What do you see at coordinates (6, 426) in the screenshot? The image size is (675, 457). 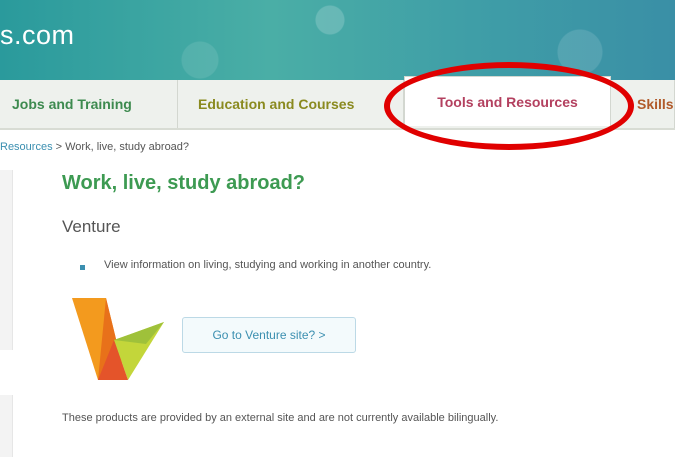 I see `left-sidebar-edge-lower` at bounding box center [6, 426].